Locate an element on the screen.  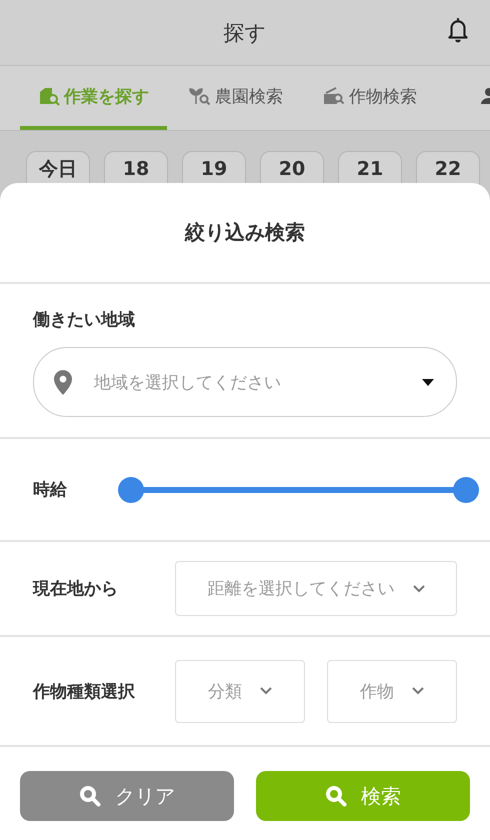
tab: 農園検索 is located at coordinates (236, 98).